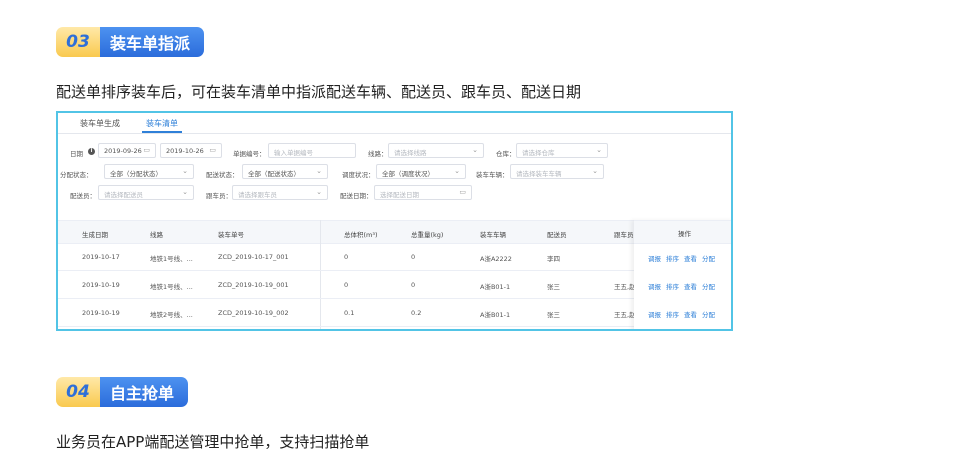  What do you see at coordinates (83, 196) in the screenshot?
I see `courier-label: 配送员：` at bounding box center [83, 196].